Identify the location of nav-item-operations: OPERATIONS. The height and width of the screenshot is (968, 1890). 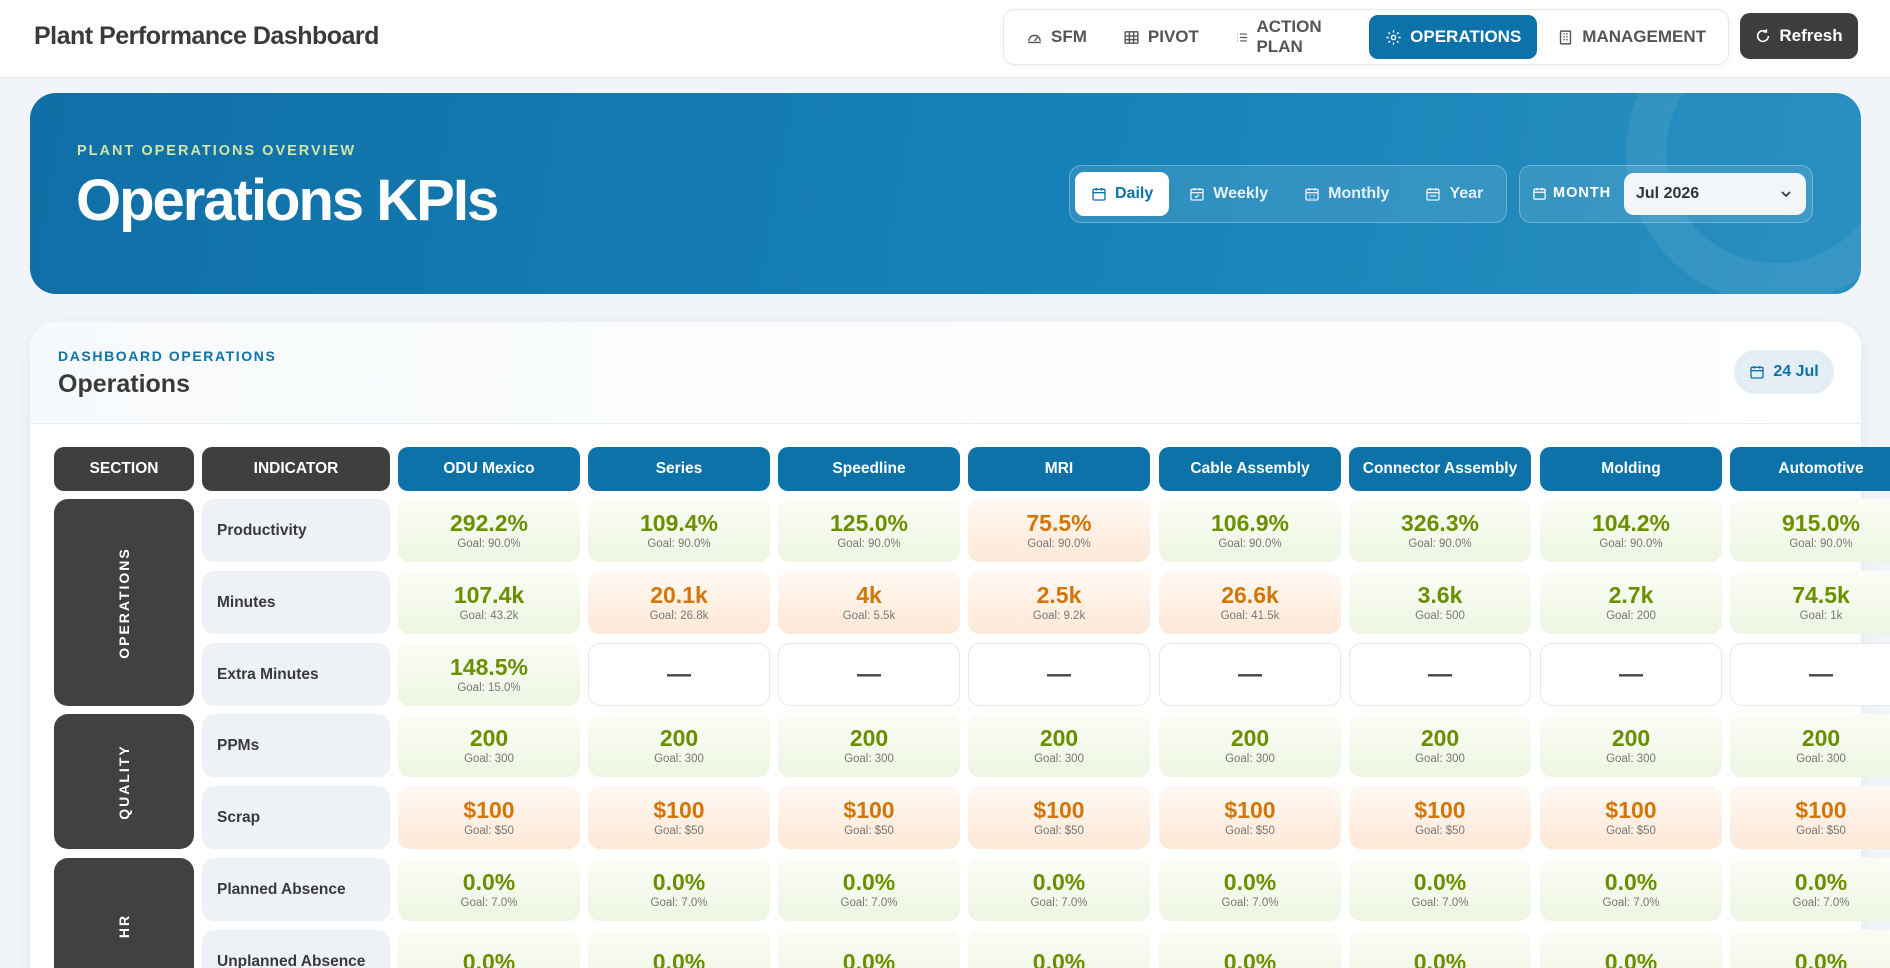
(1453, 37).